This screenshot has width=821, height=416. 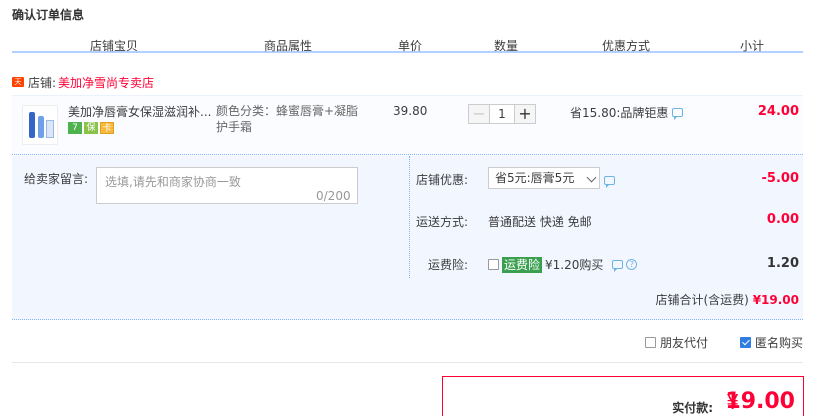 What do you see at coordinates (107, 128) in the screenshot?
I see `credit-card-icon: 卡` at bounding box center [107, 128].